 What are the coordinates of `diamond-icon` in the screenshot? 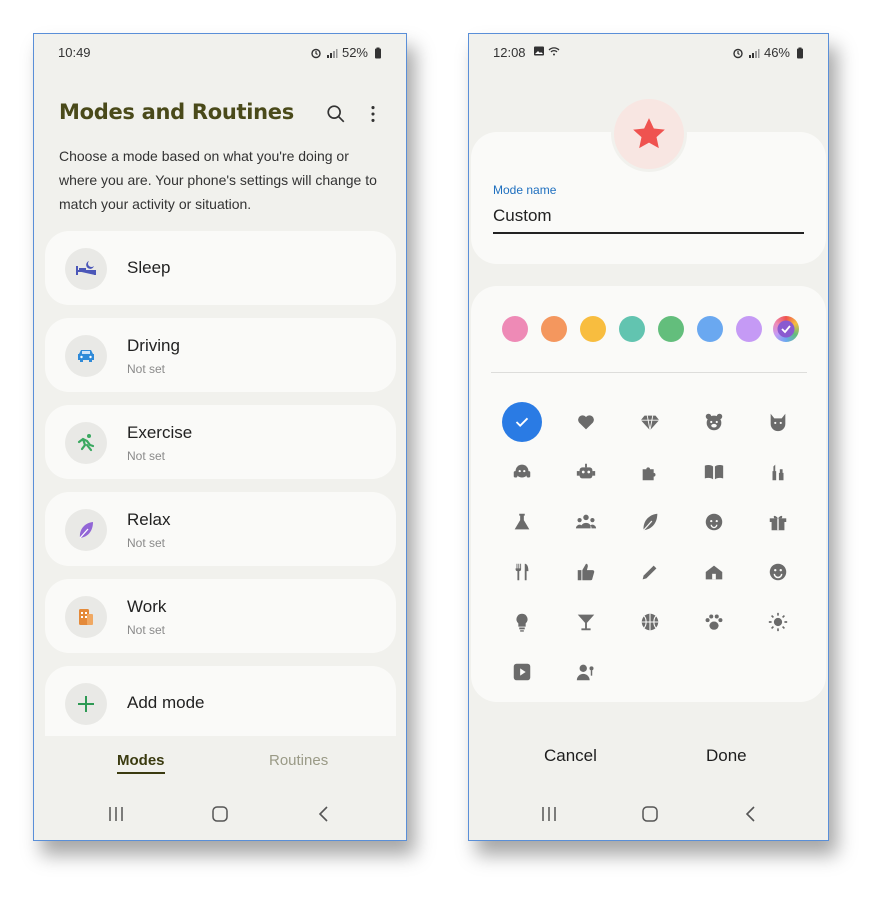 It's located at (650, 422).